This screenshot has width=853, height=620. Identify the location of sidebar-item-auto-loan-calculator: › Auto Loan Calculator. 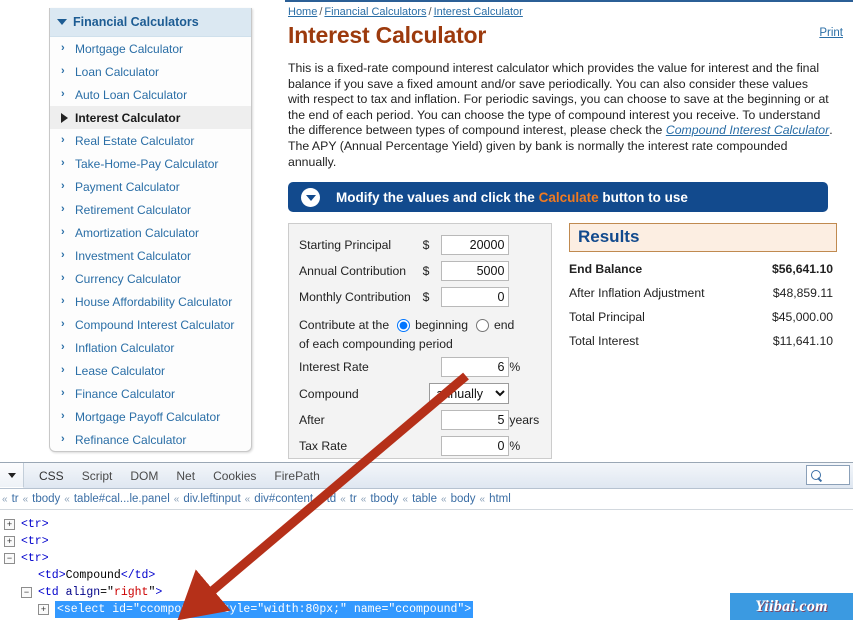
(150, 94).